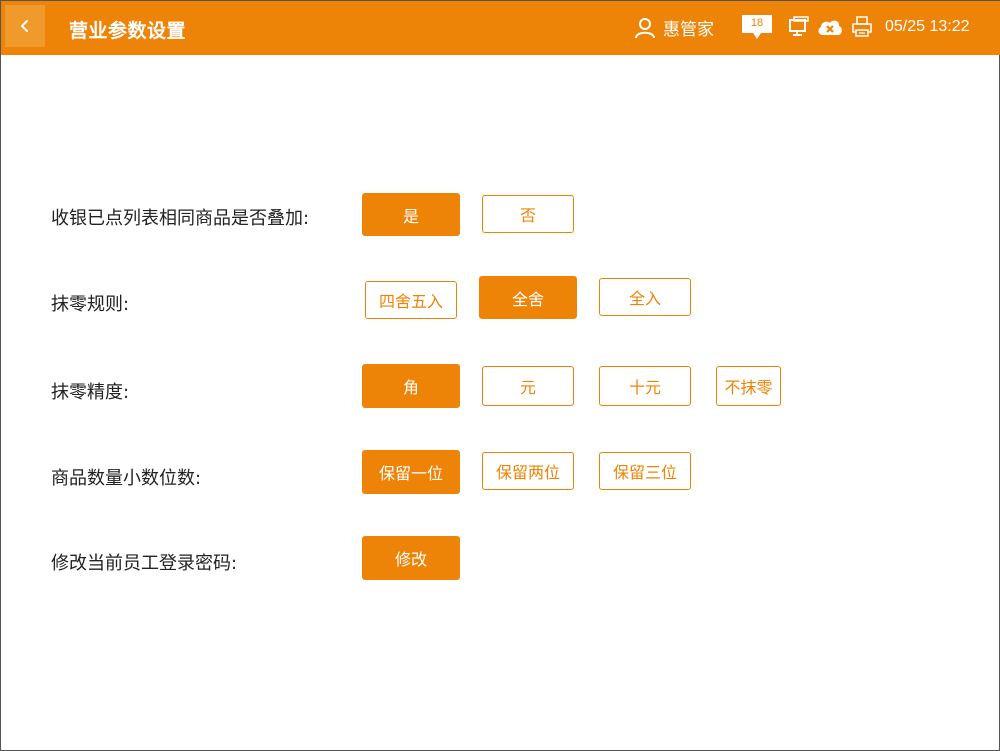  Describe the element at coordinates (500, 28) in the screenshot. I see `top-bar: 营业参数设置 惠管家 18 05/25 13:22` at that location.